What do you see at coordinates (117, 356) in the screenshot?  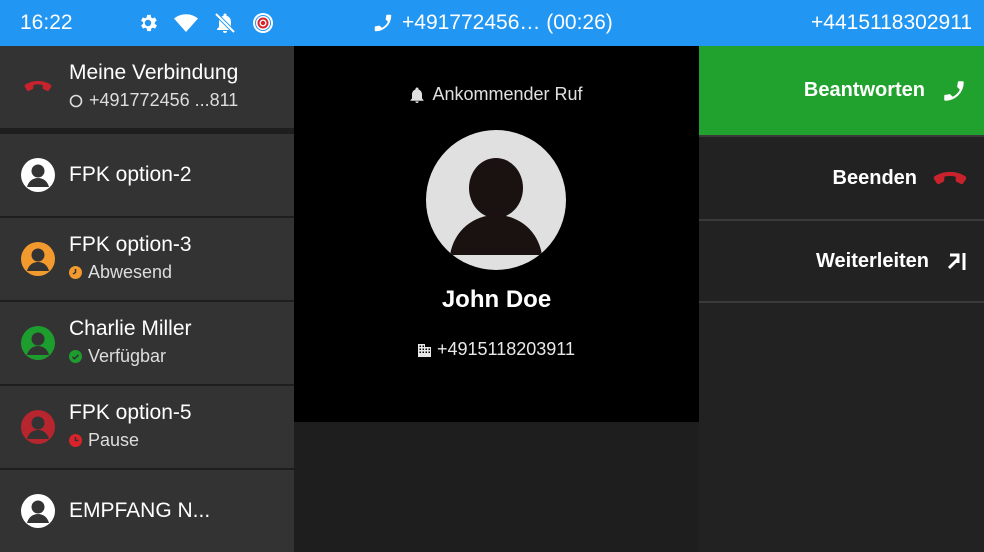 I see `presence-status: Verfügbar` at bounding box center [117, 356].